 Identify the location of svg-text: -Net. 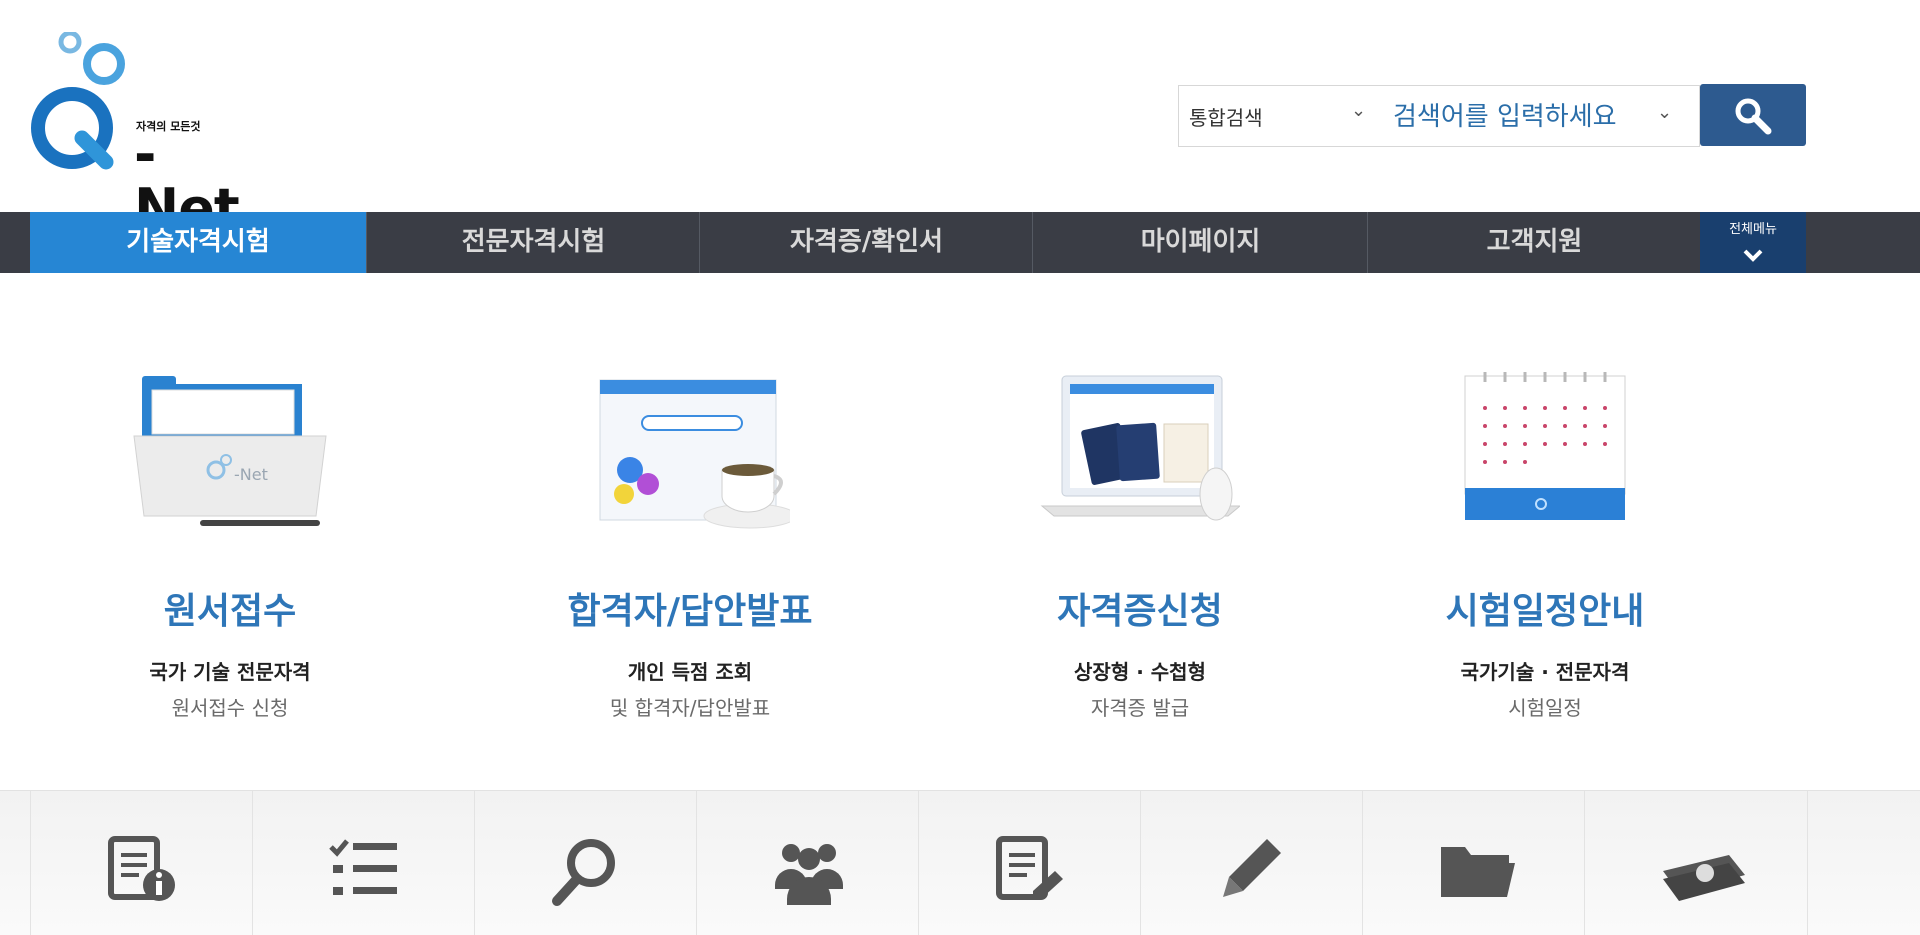
(251, 474).